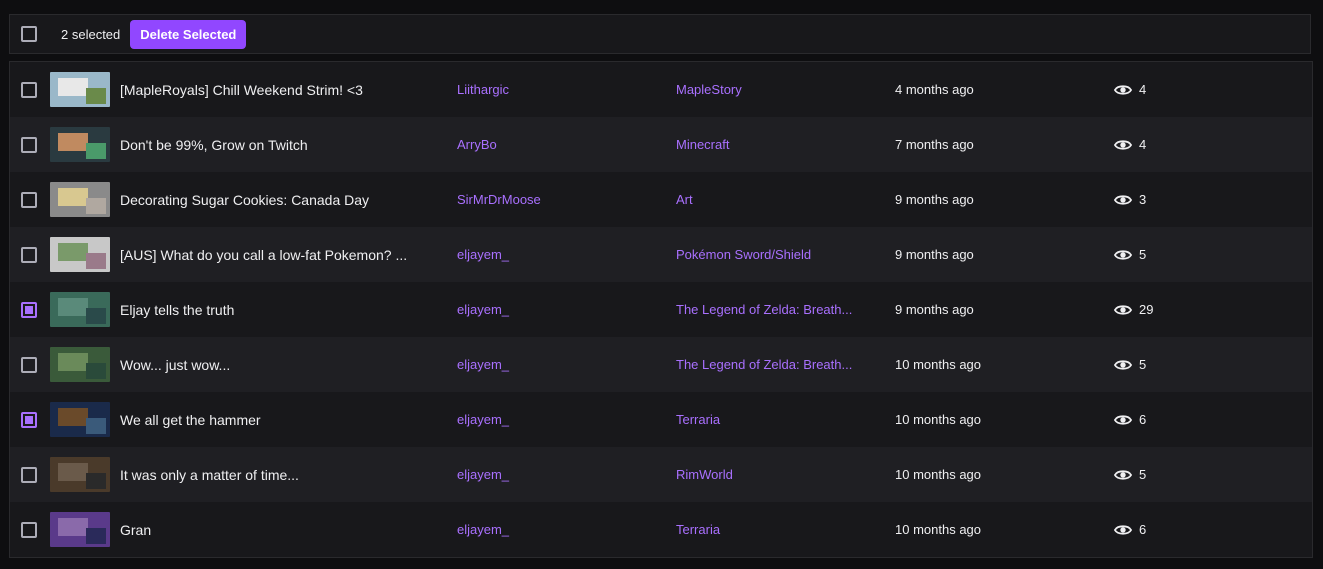 The image size is (1323, 569). I want to click on view-count-value: 29, so click(1146, 309).